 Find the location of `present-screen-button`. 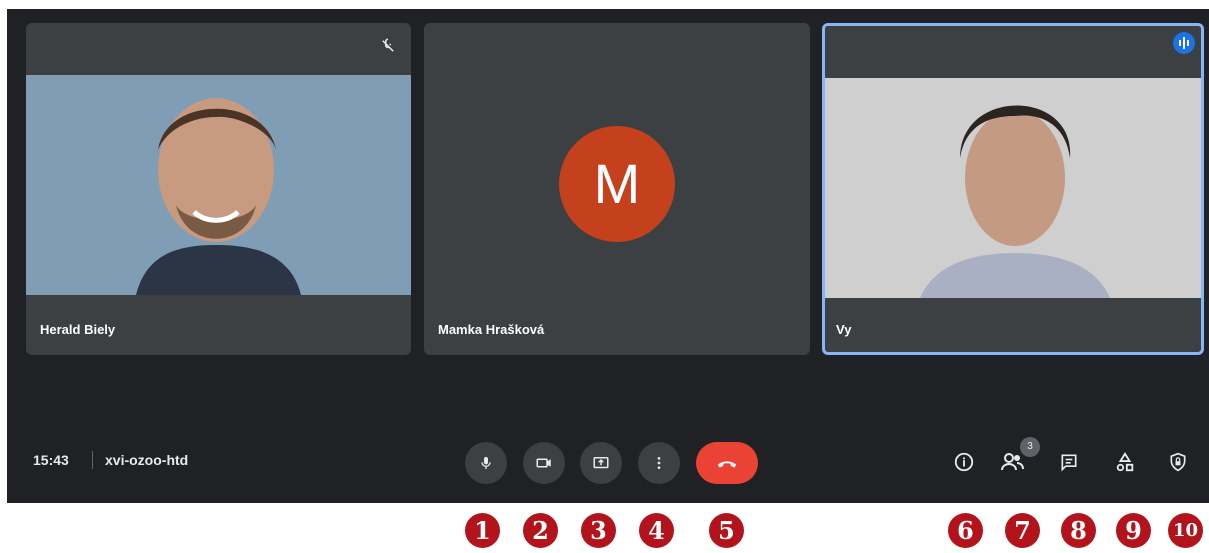

present-screen-button is located at coordinates (601, 463).